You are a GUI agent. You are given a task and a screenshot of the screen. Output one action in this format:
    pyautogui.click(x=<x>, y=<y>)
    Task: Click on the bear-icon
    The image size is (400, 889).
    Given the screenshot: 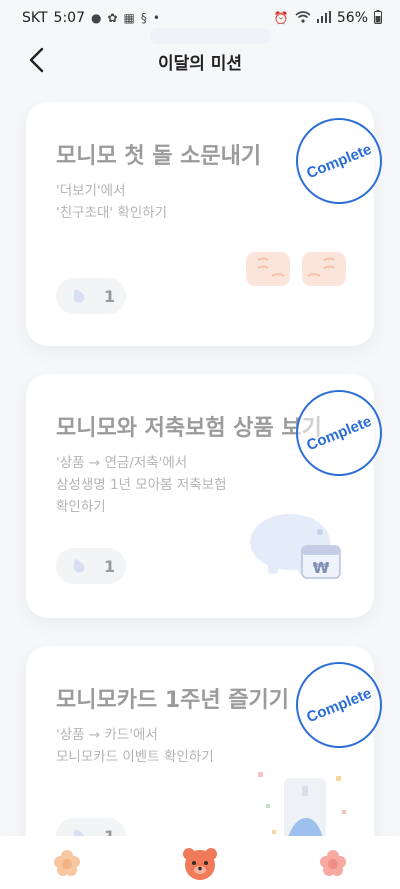 What is the action you would take?
    pyautogui.click(x=199, y=863)
    